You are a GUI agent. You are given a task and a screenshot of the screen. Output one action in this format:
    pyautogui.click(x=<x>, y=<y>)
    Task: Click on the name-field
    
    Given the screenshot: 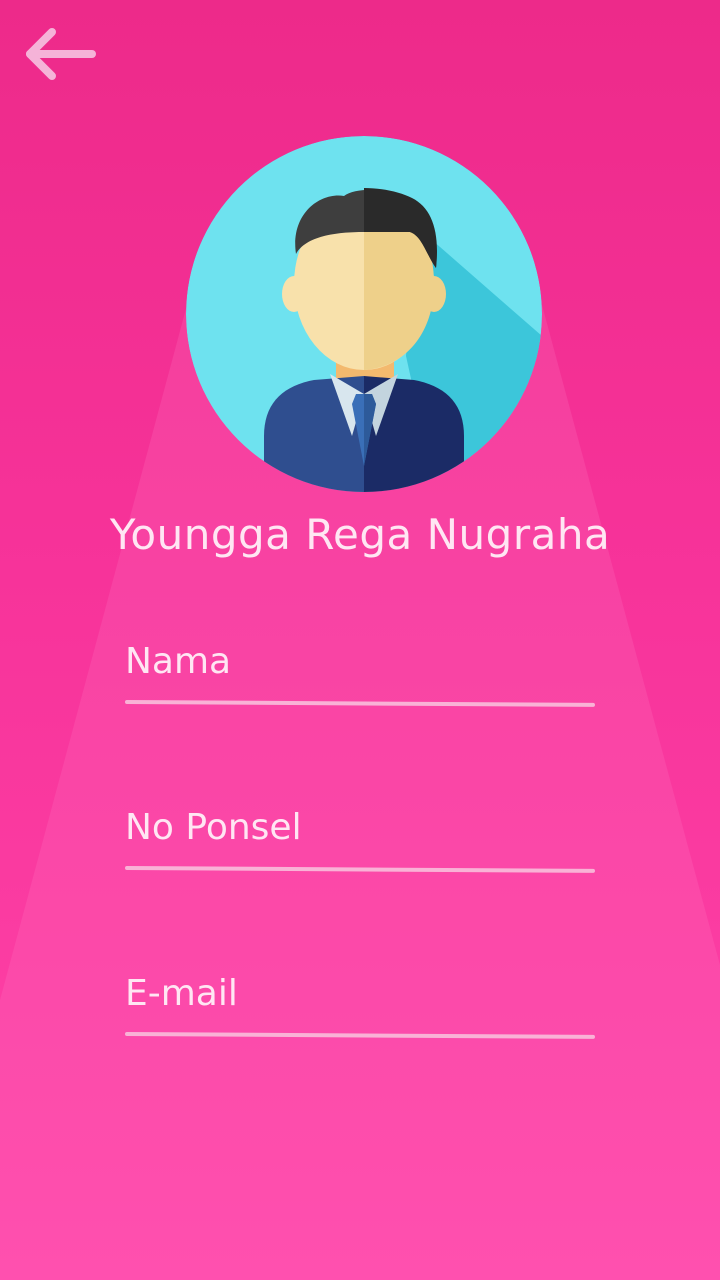 What is the action you would take?
    pyautogui.click(x=360, y=671)
    